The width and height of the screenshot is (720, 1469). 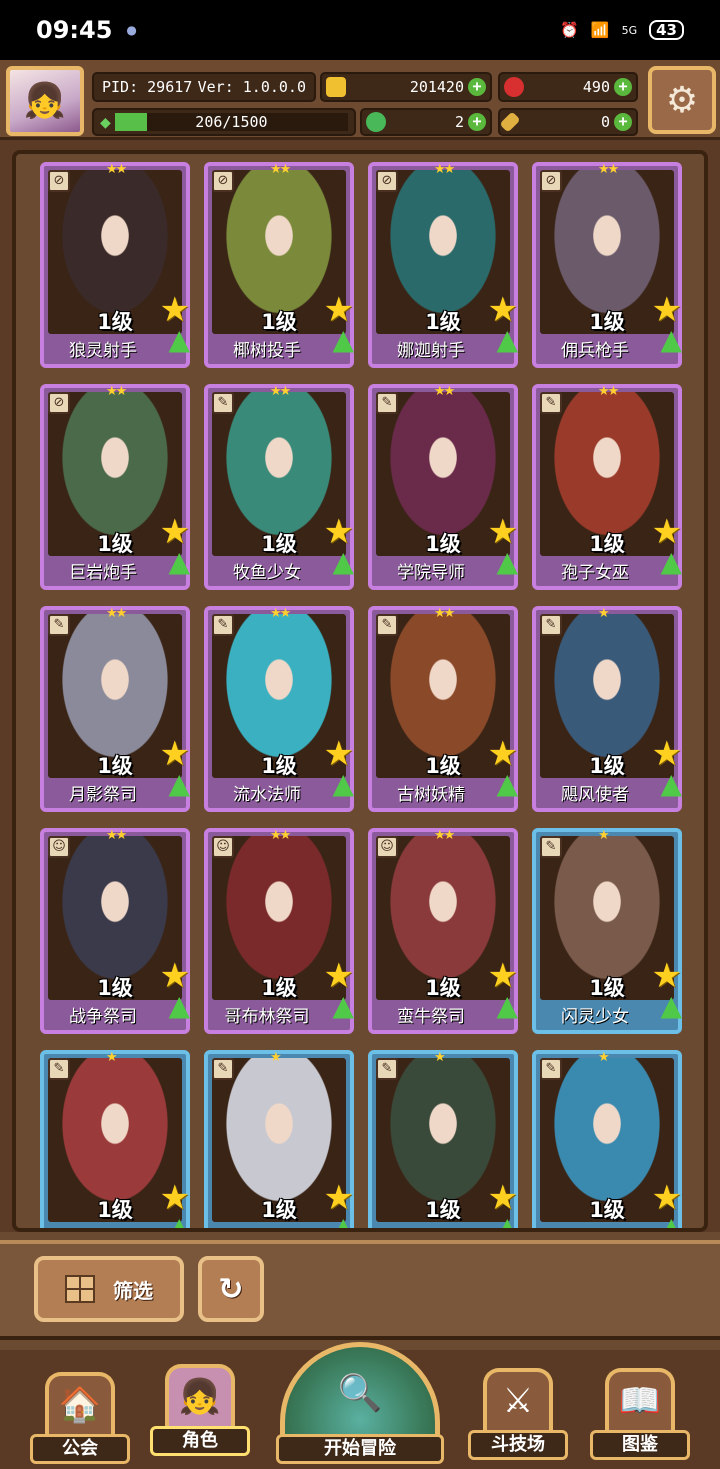 I want to click on gem-panel: 490 +, so click(x=568, y=87).